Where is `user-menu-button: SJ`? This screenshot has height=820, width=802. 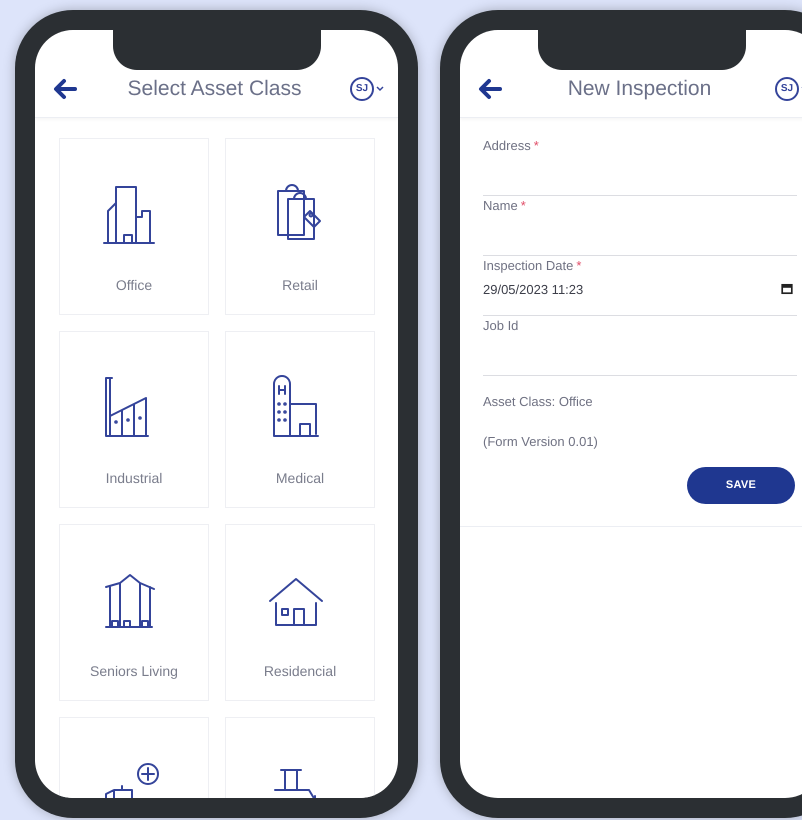 user-menu-button: SJ is located at coordinates (367, 88).